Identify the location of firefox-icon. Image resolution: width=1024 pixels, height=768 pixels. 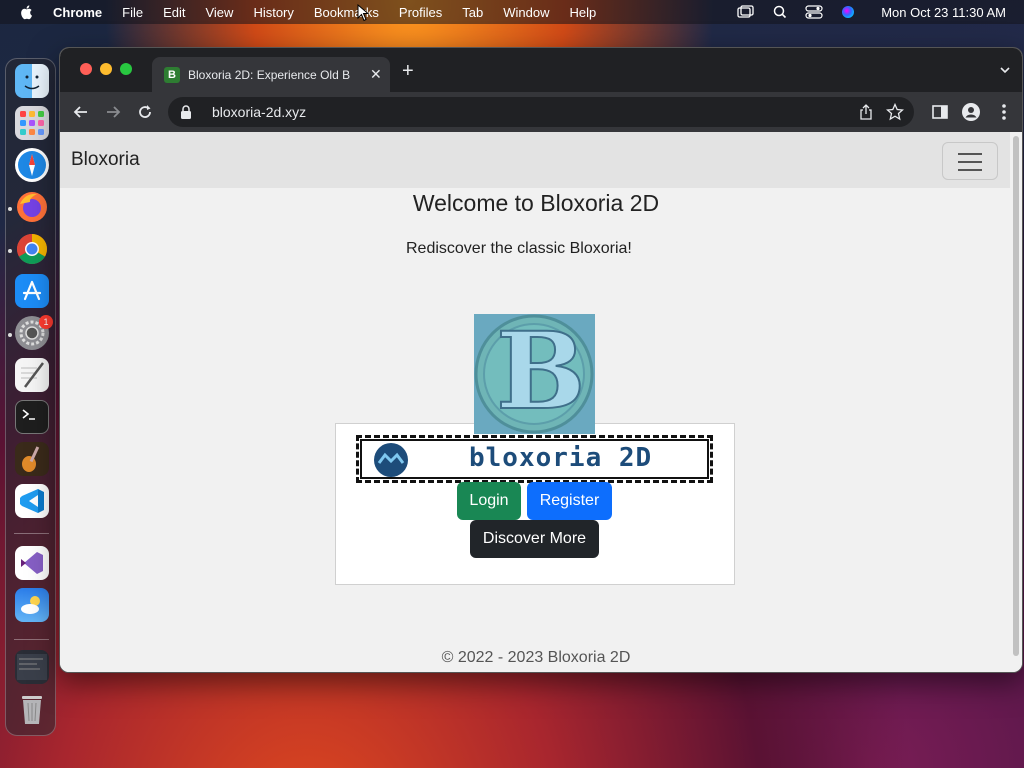
(32, 207).